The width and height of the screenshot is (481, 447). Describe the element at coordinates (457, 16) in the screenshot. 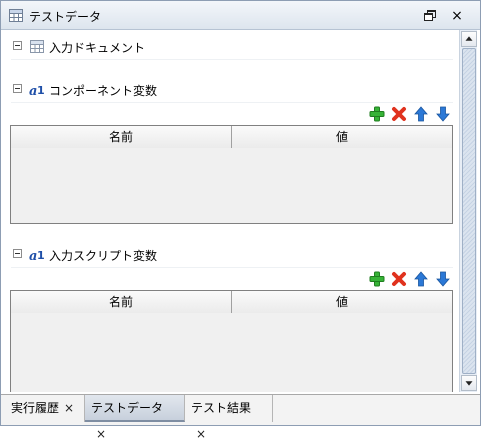

I see `close-panel-button: ×` at that location.